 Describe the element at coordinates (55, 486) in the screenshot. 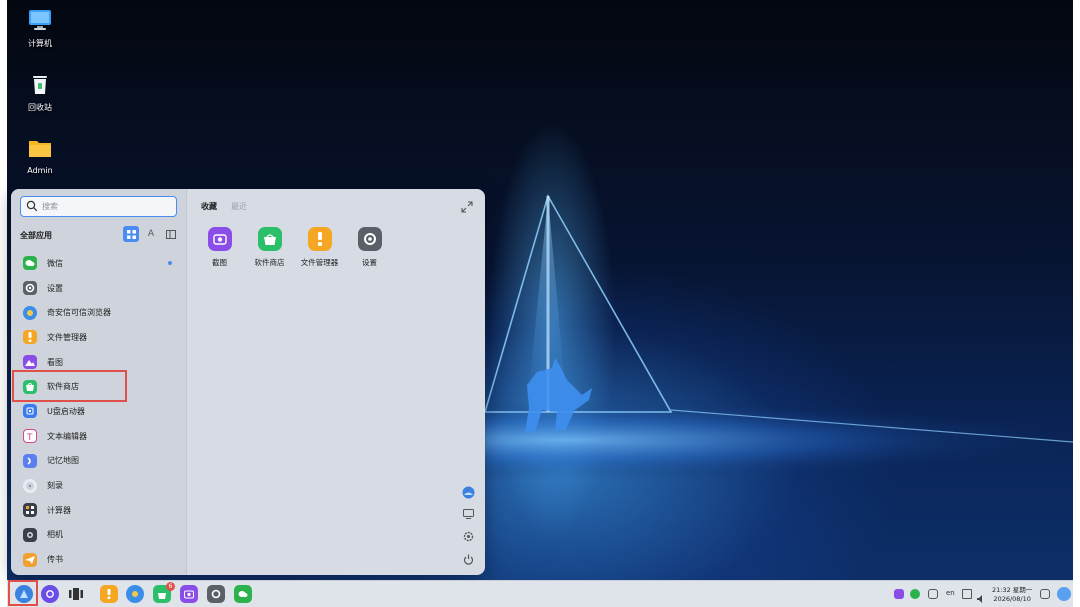

I see `app-label: 刻录` at that location.